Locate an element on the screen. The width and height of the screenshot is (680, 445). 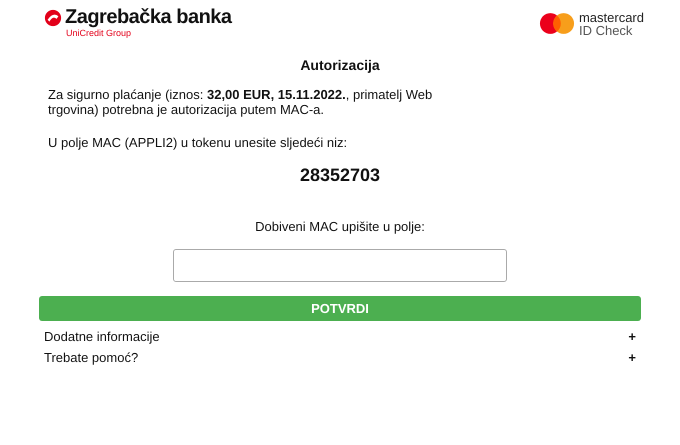
mastercard-circles-icon is located at coordinates (556, 23).